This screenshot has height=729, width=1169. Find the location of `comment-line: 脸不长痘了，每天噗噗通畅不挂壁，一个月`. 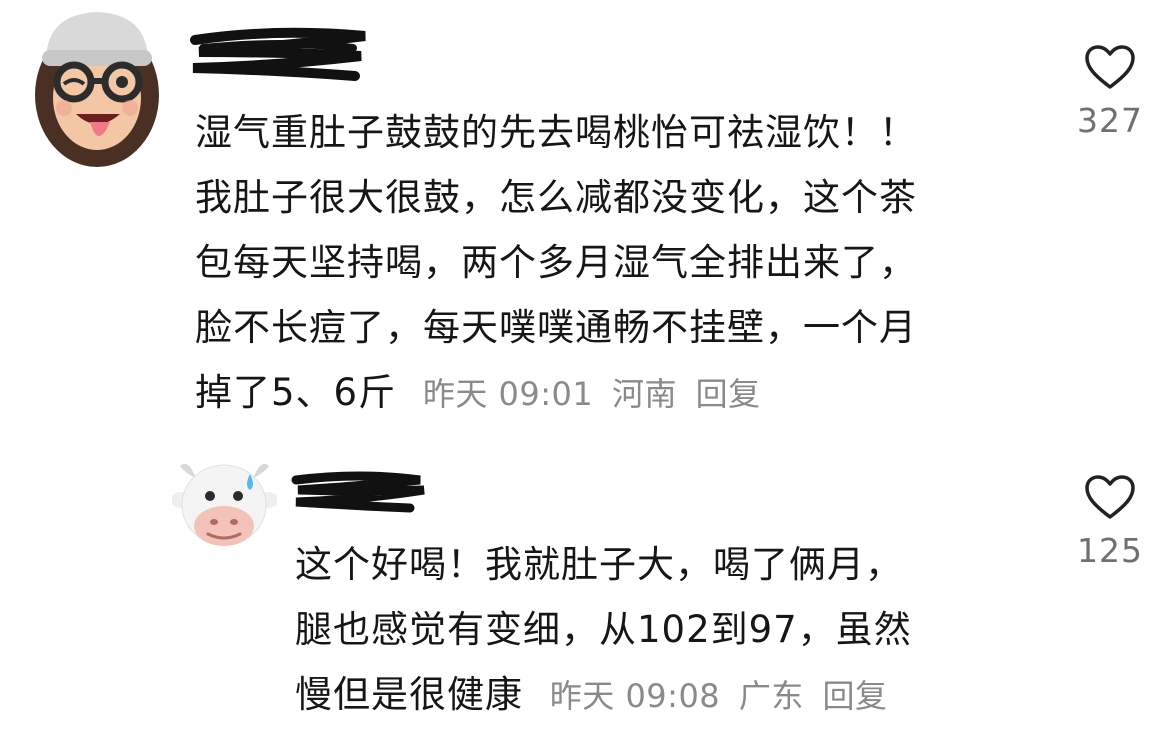

comment-line: 脸不长痘了，每天噗噗通畅不挂壁，一个月 is located at coordinates (556, 327).